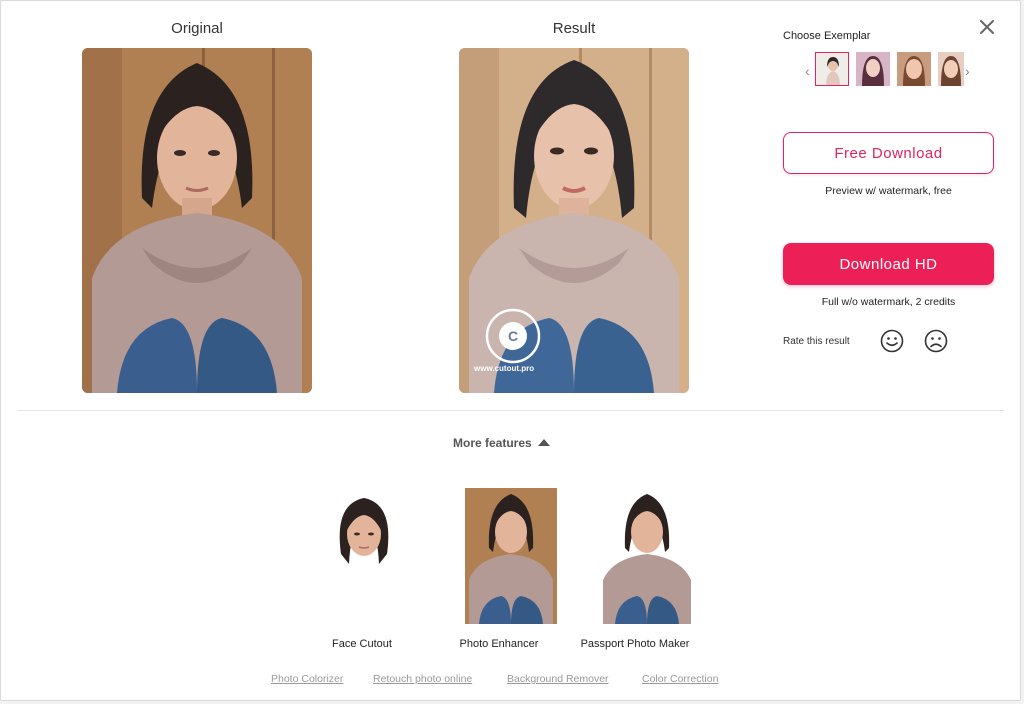  Describe the element at coordinates (574, 220) in the screenshot. I see `result-photo: C www.cutout.pro` at that location.